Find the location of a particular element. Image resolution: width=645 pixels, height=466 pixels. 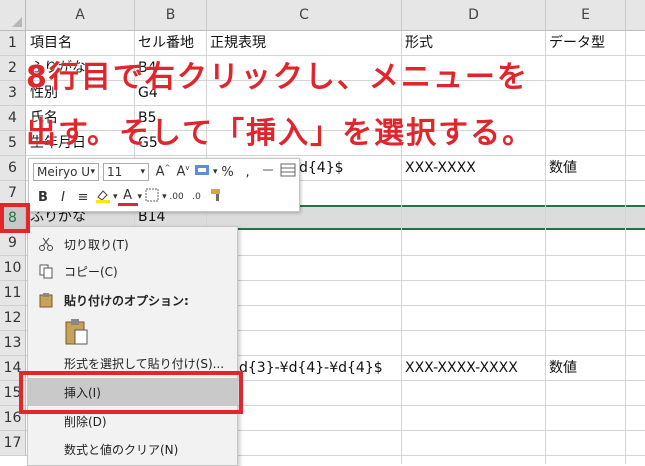

menu-item-clear: 数式と値のクリア(N) is located at coordinates (132, 449).